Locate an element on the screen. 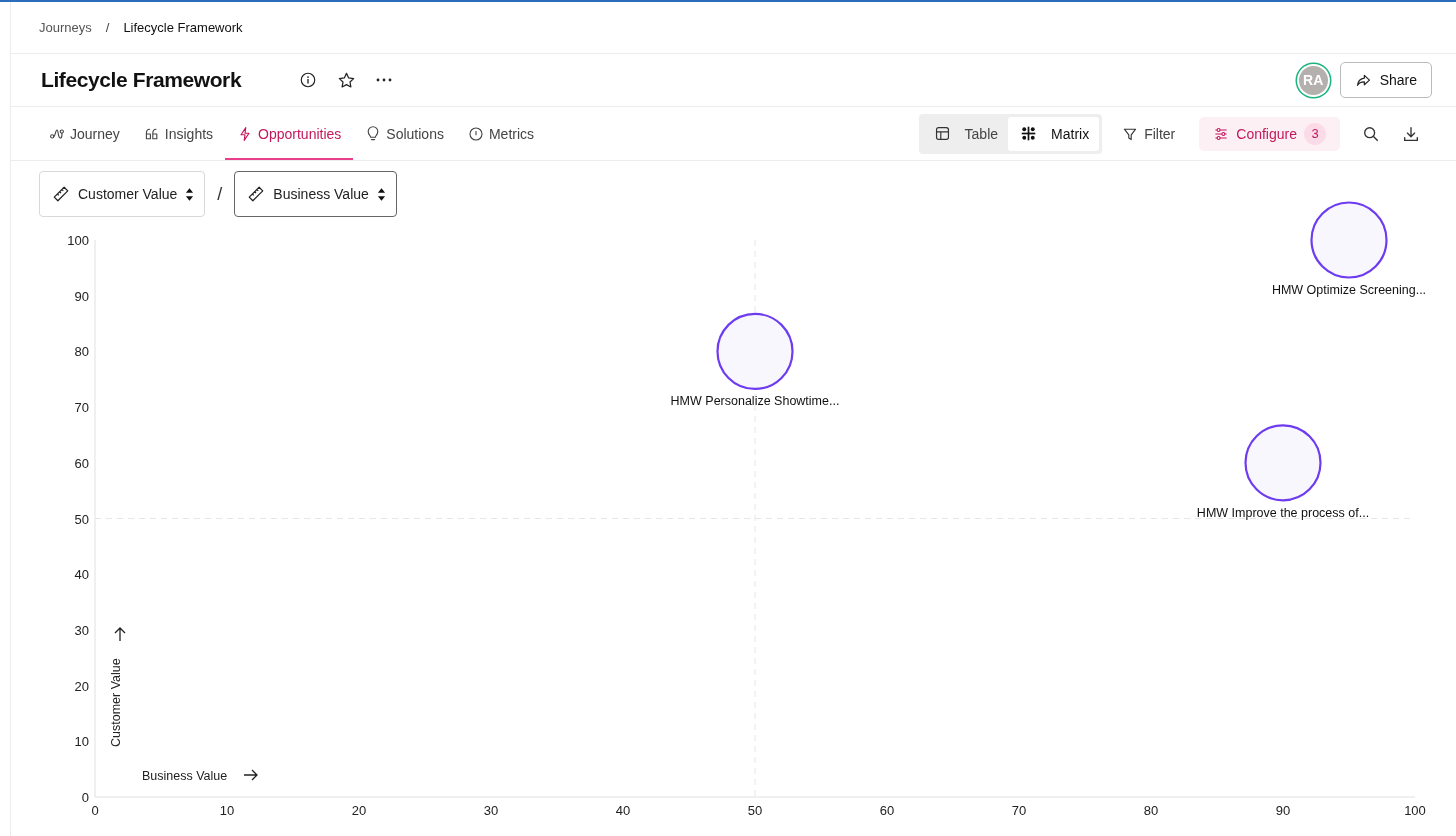  x-tick-label: 50 is located at coordinates (755, 810).